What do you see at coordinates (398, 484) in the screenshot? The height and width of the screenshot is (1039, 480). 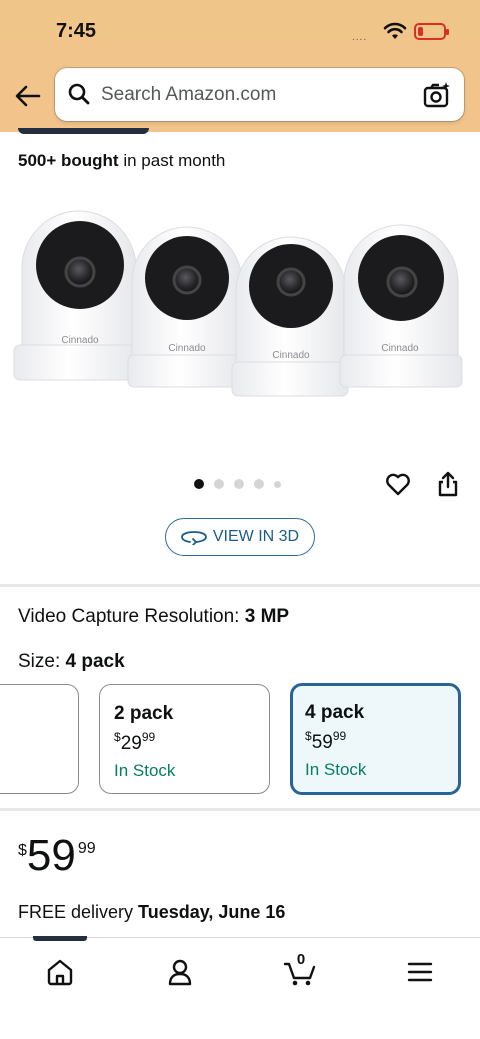 I see `heart-icon` at bounding box center [398, 484].